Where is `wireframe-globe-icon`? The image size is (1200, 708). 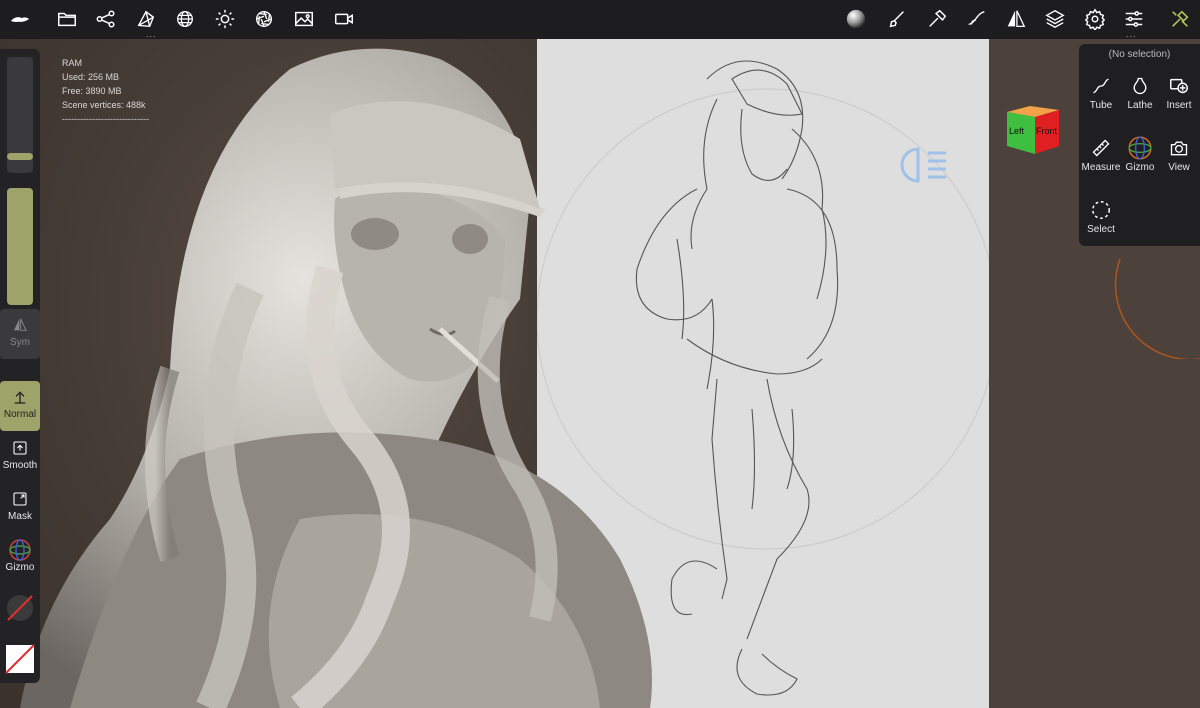 wireframe-globe-icon is located at coordinates (185, 19).